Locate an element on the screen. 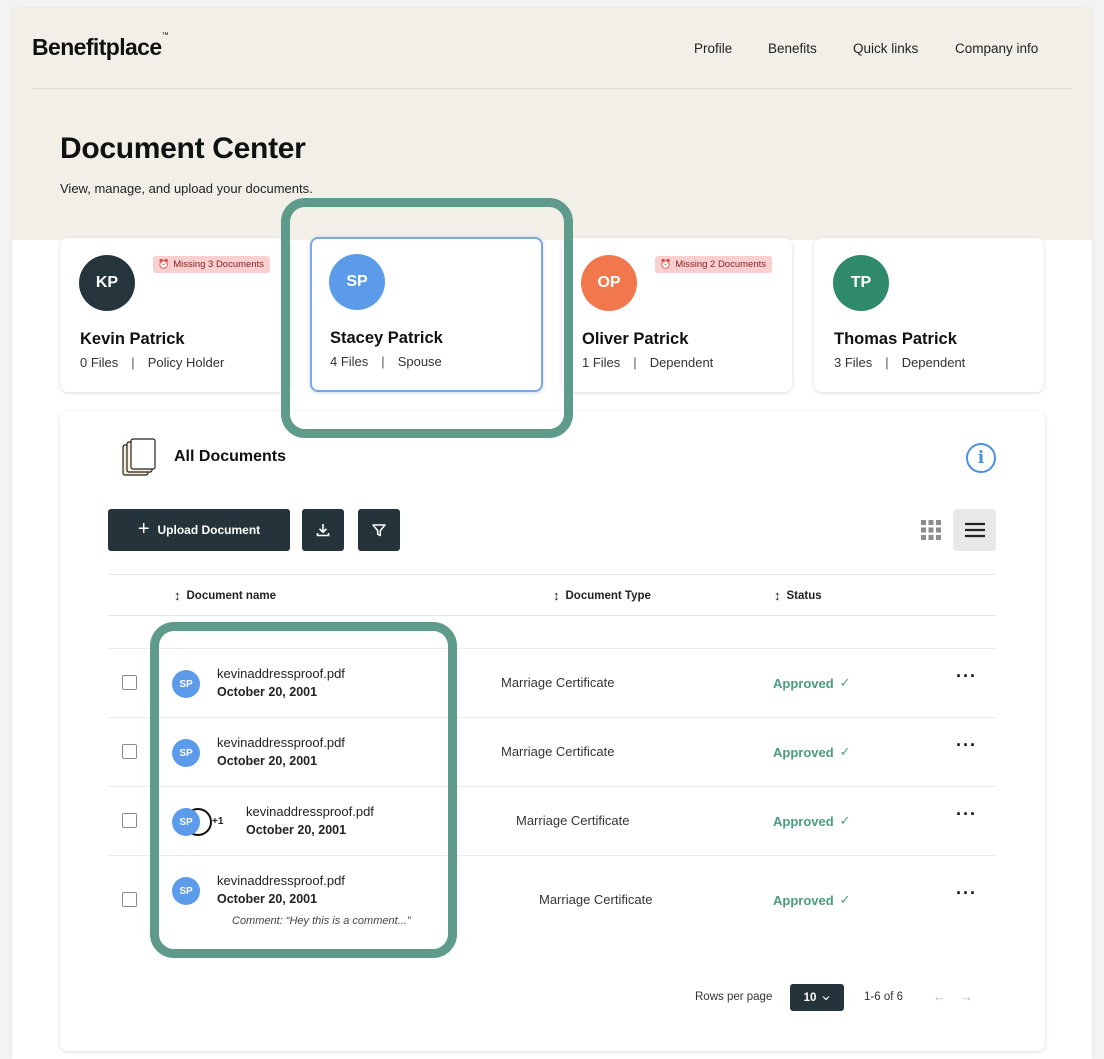  column-label: Document Type is located at coordinates (608, 595).